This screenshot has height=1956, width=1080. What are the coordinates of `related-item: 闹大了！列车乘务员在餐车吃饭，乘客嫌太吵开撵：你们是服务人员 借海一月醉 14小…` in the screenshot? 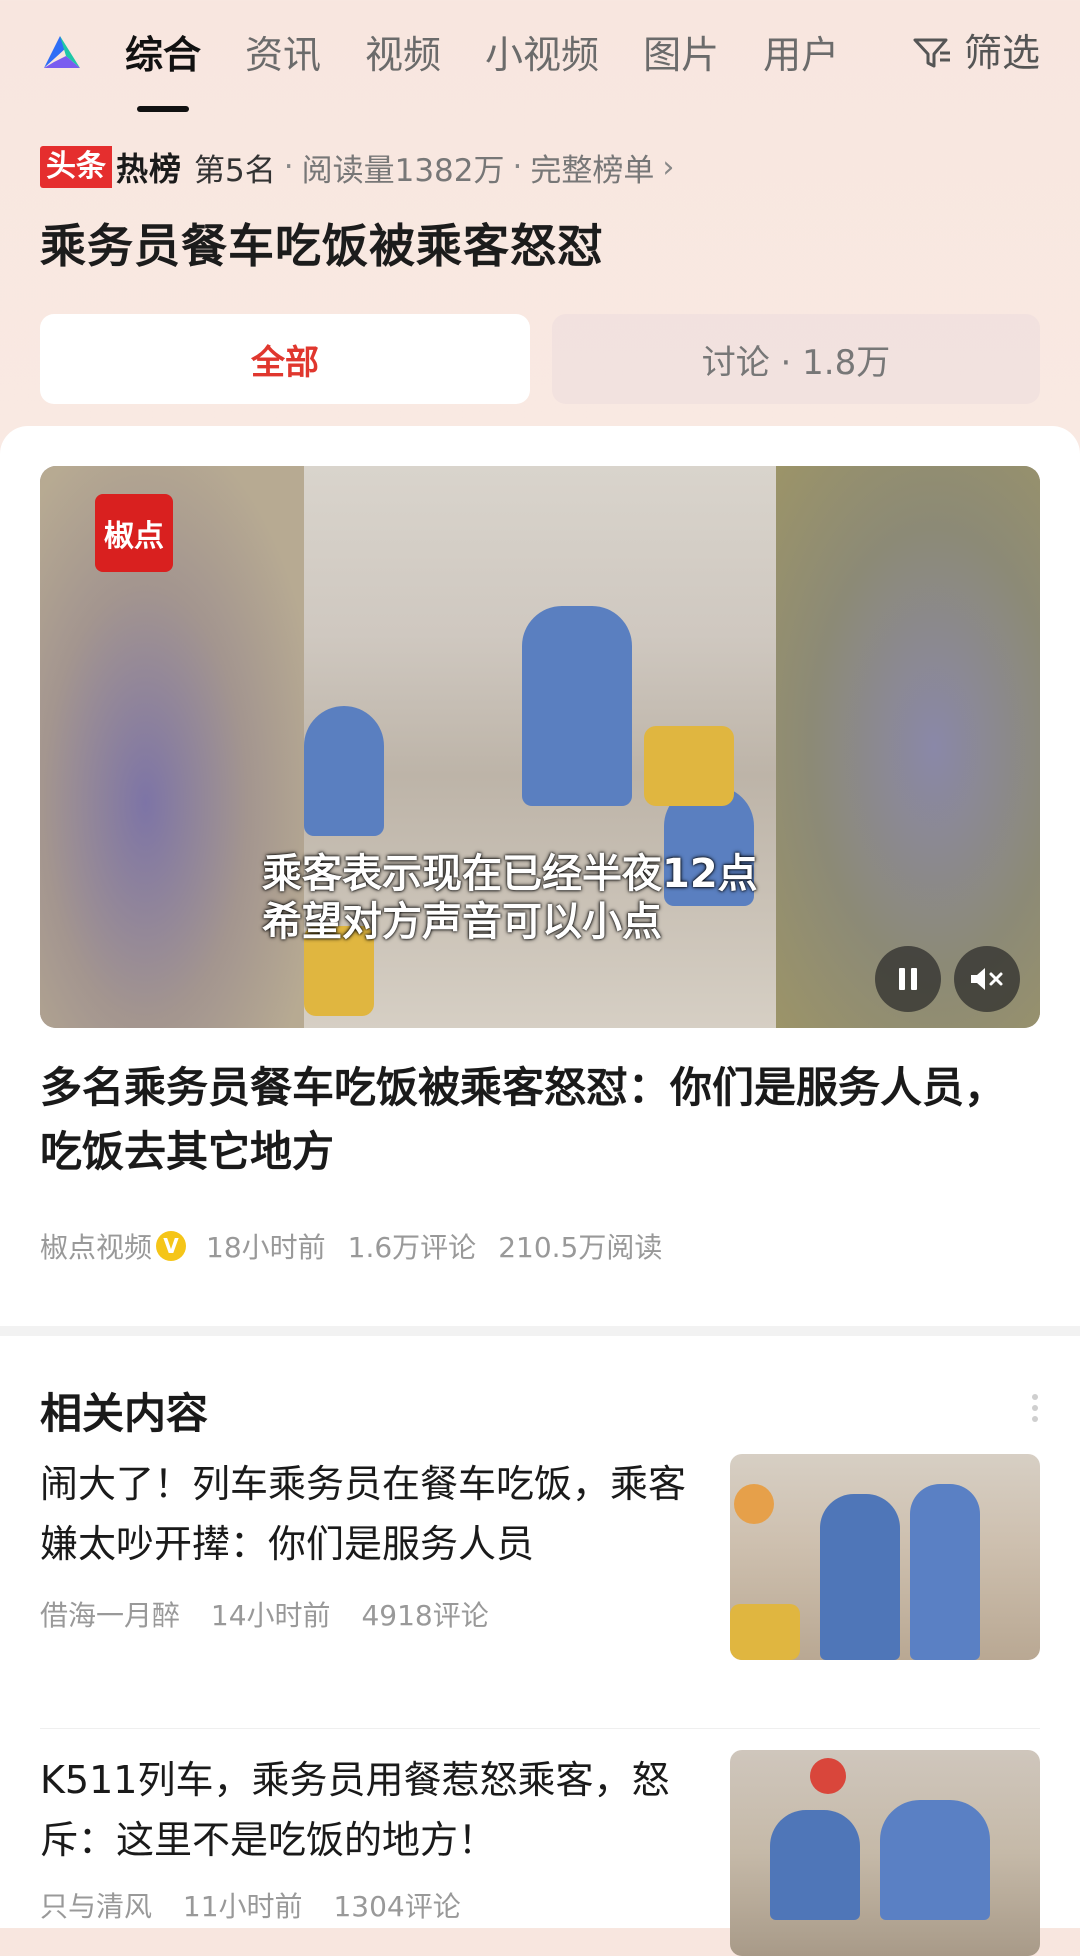 It's located at (540, 1579).